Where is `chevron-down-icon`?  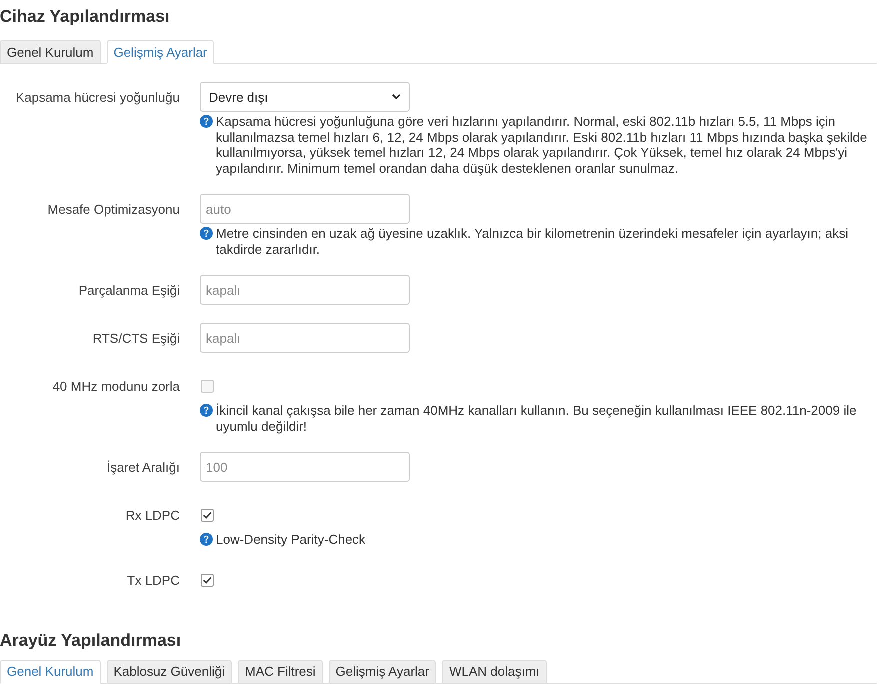
chevron-down-icon is located at coordinates (396, 97).